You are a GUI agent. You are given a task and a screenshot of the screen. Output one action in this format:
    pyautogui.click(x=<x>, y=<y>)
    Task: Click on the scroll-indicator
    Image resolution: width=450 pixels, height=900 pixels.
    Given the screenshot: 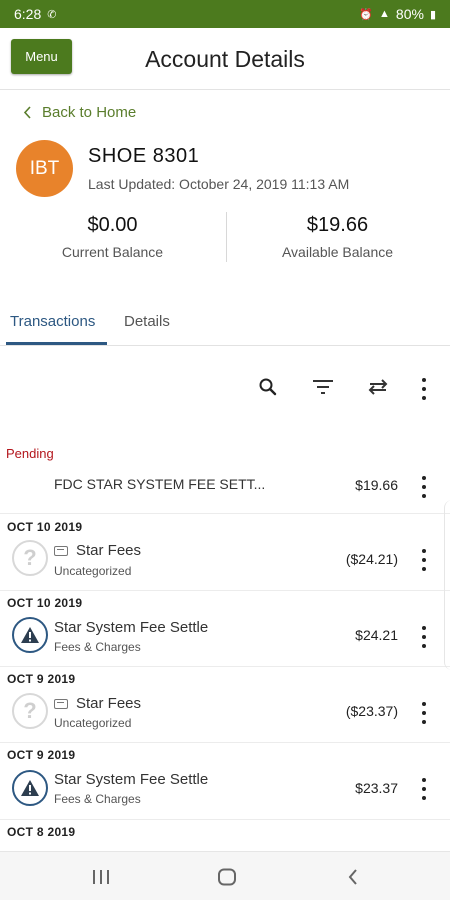 What is the action you would take?
    pyautogui.click(x=447, y=585)
    